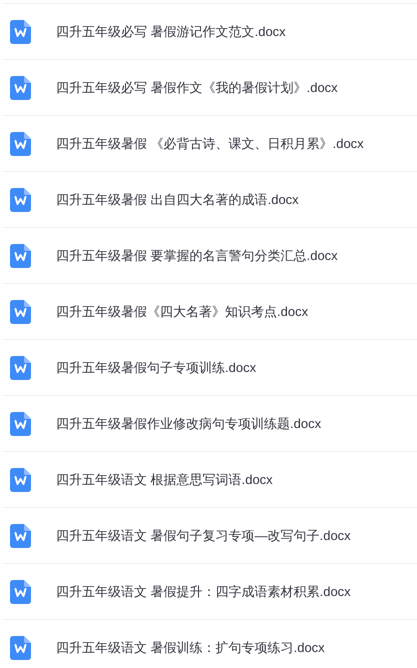  Describe the element at coordinates (203, 535) in the screenshot. I see `file-name: 四升五年级语文 暑假句子复习专项—改写句子.docx` at that location.